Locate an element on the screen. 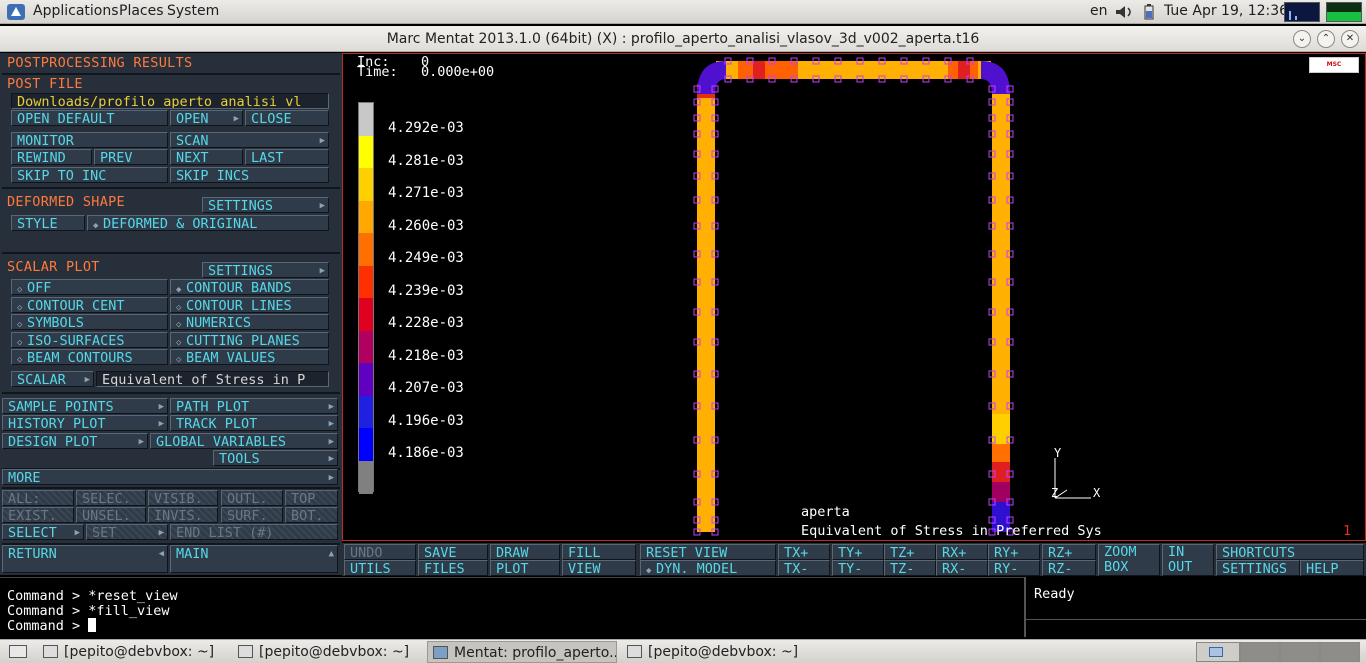 The image size is (1366, 663). scan-button: SCAN ▶ is located at coordinates (249, 140).